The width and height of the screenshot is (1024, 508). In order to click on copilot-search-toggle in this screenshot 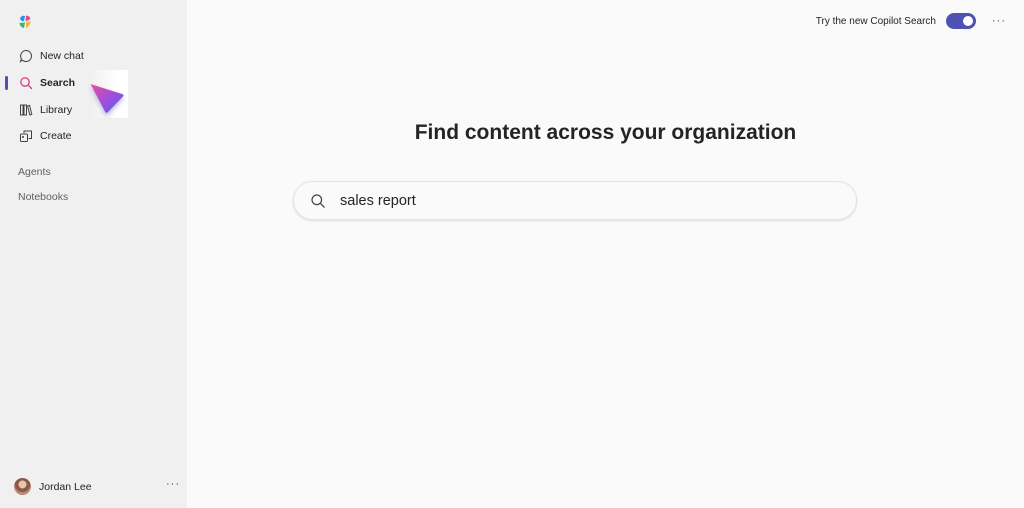, I will do `click(961, 21)`.